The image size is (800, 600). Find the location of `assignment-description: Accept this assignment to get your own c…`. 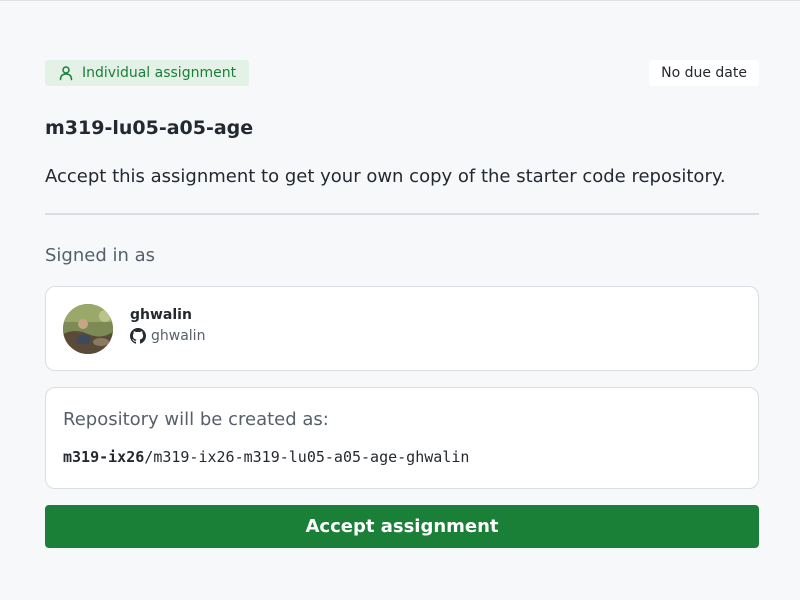

assignment-description: Accept this assignment to get your own c… is located at coordinates (385, 176).